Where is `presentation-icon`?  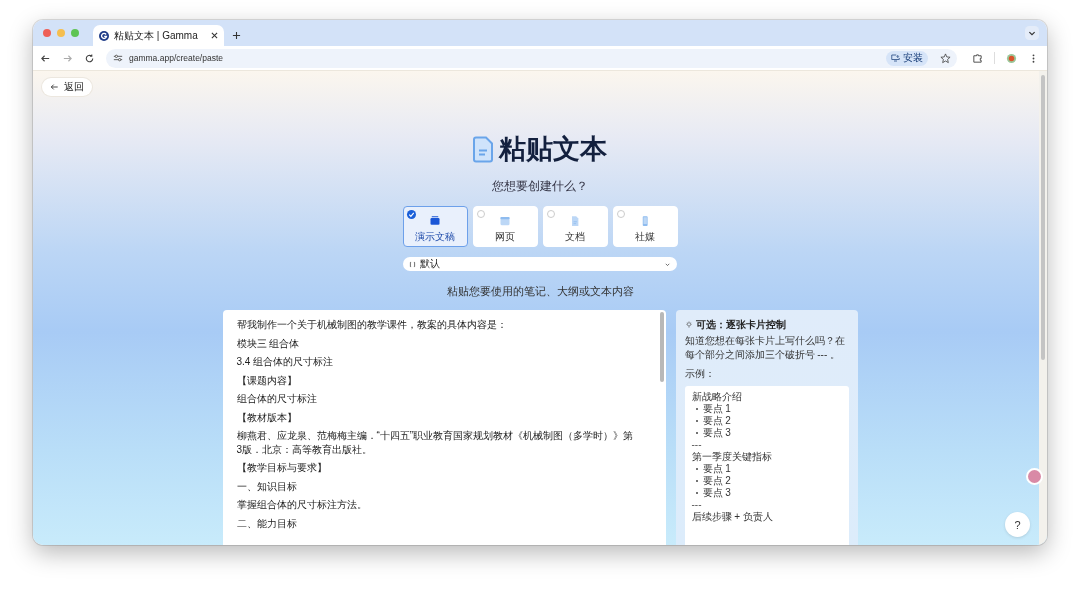
presentation-icon is located at coordinates (435, 221).